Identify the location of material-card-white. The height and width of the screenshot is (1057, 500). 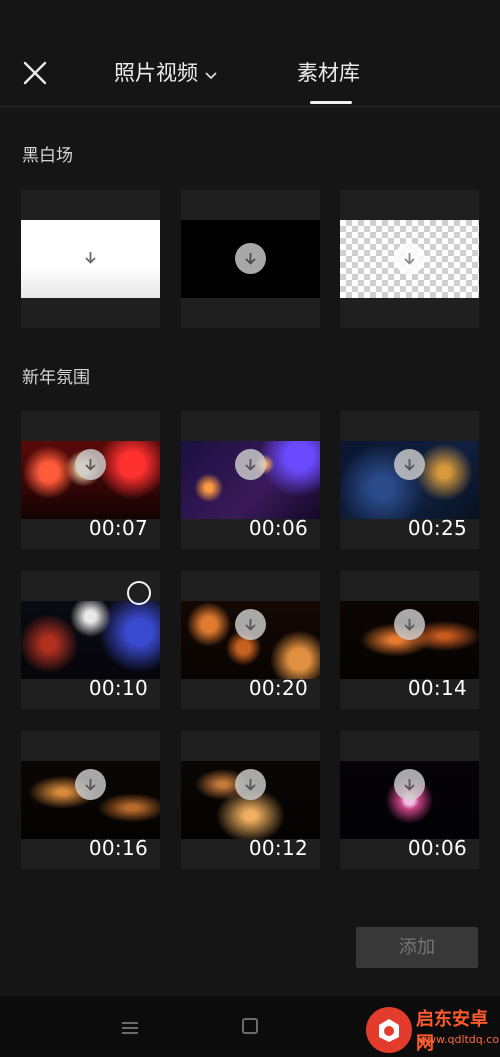
(90, 259).